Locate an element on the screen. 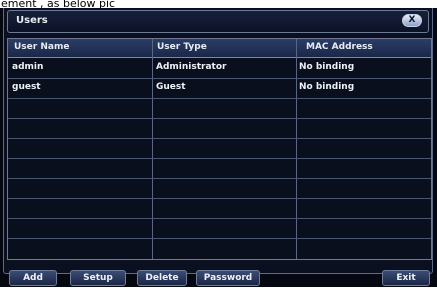  page-caption: ement , as below pic is located at coordinates (218, 4).